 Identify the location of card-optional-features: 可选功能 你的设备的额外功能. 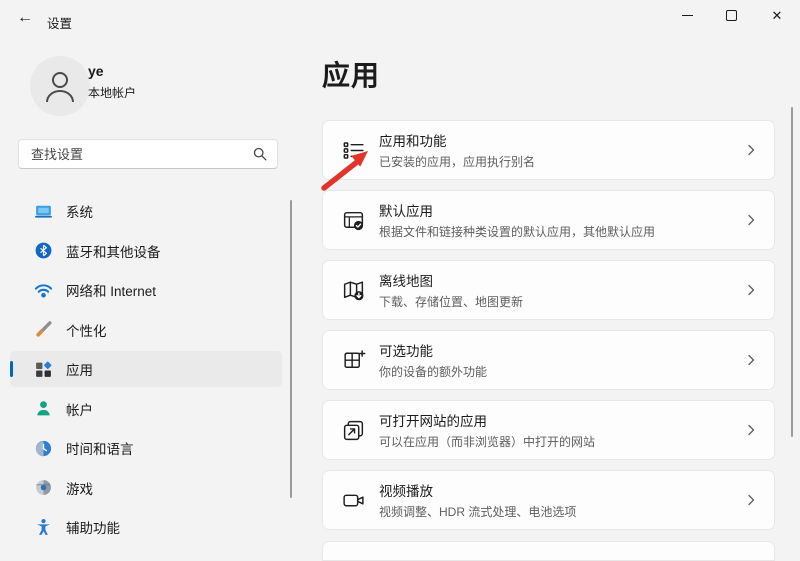
(548, 360).